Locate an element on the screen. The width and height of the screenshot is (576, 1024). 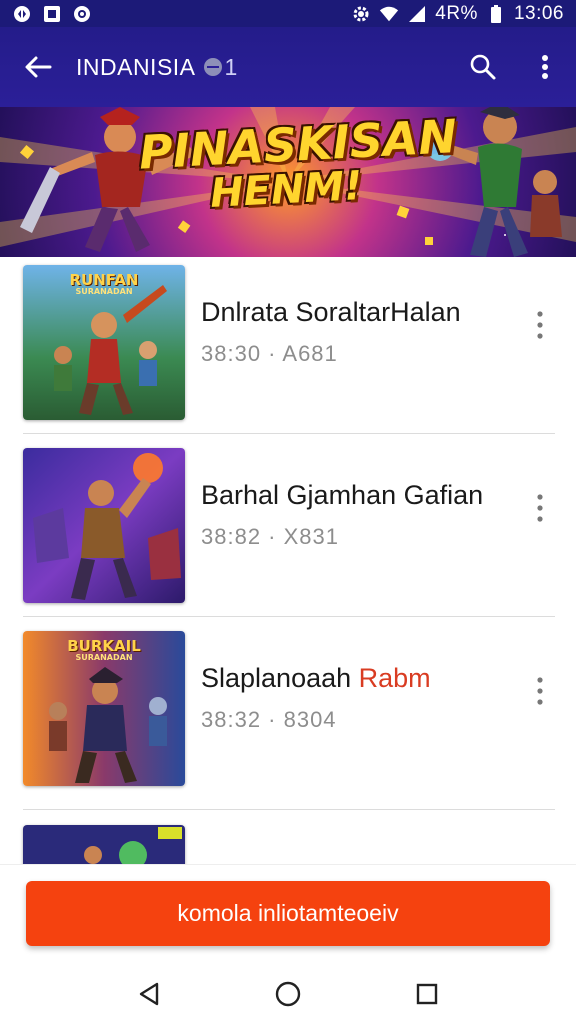
search-button is located at coordinates (483, 67).